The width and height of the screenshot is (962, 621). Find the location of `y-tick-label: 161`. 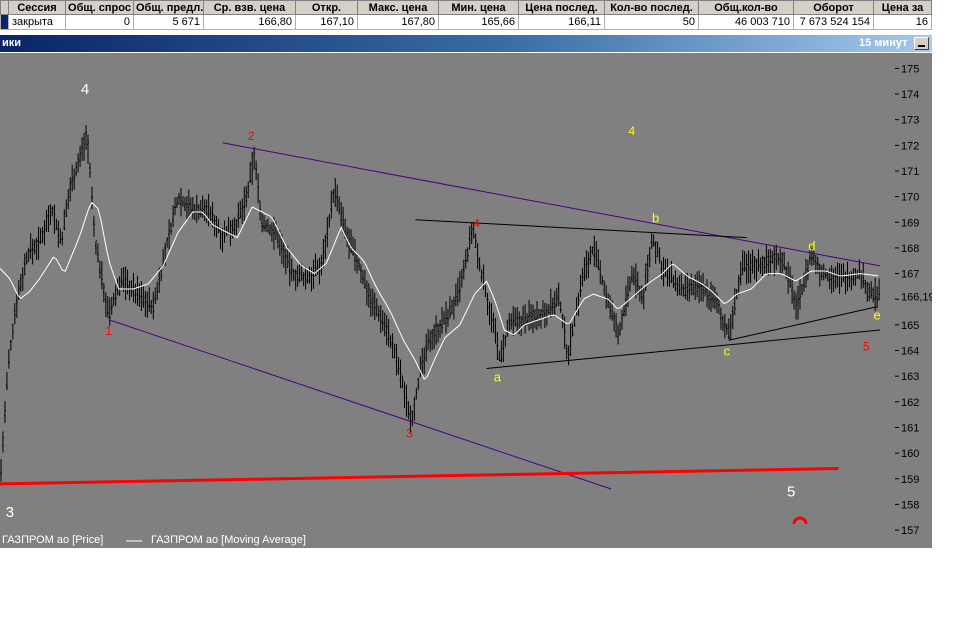

y-tick-label: 161 is located at coordinates (910, 428).